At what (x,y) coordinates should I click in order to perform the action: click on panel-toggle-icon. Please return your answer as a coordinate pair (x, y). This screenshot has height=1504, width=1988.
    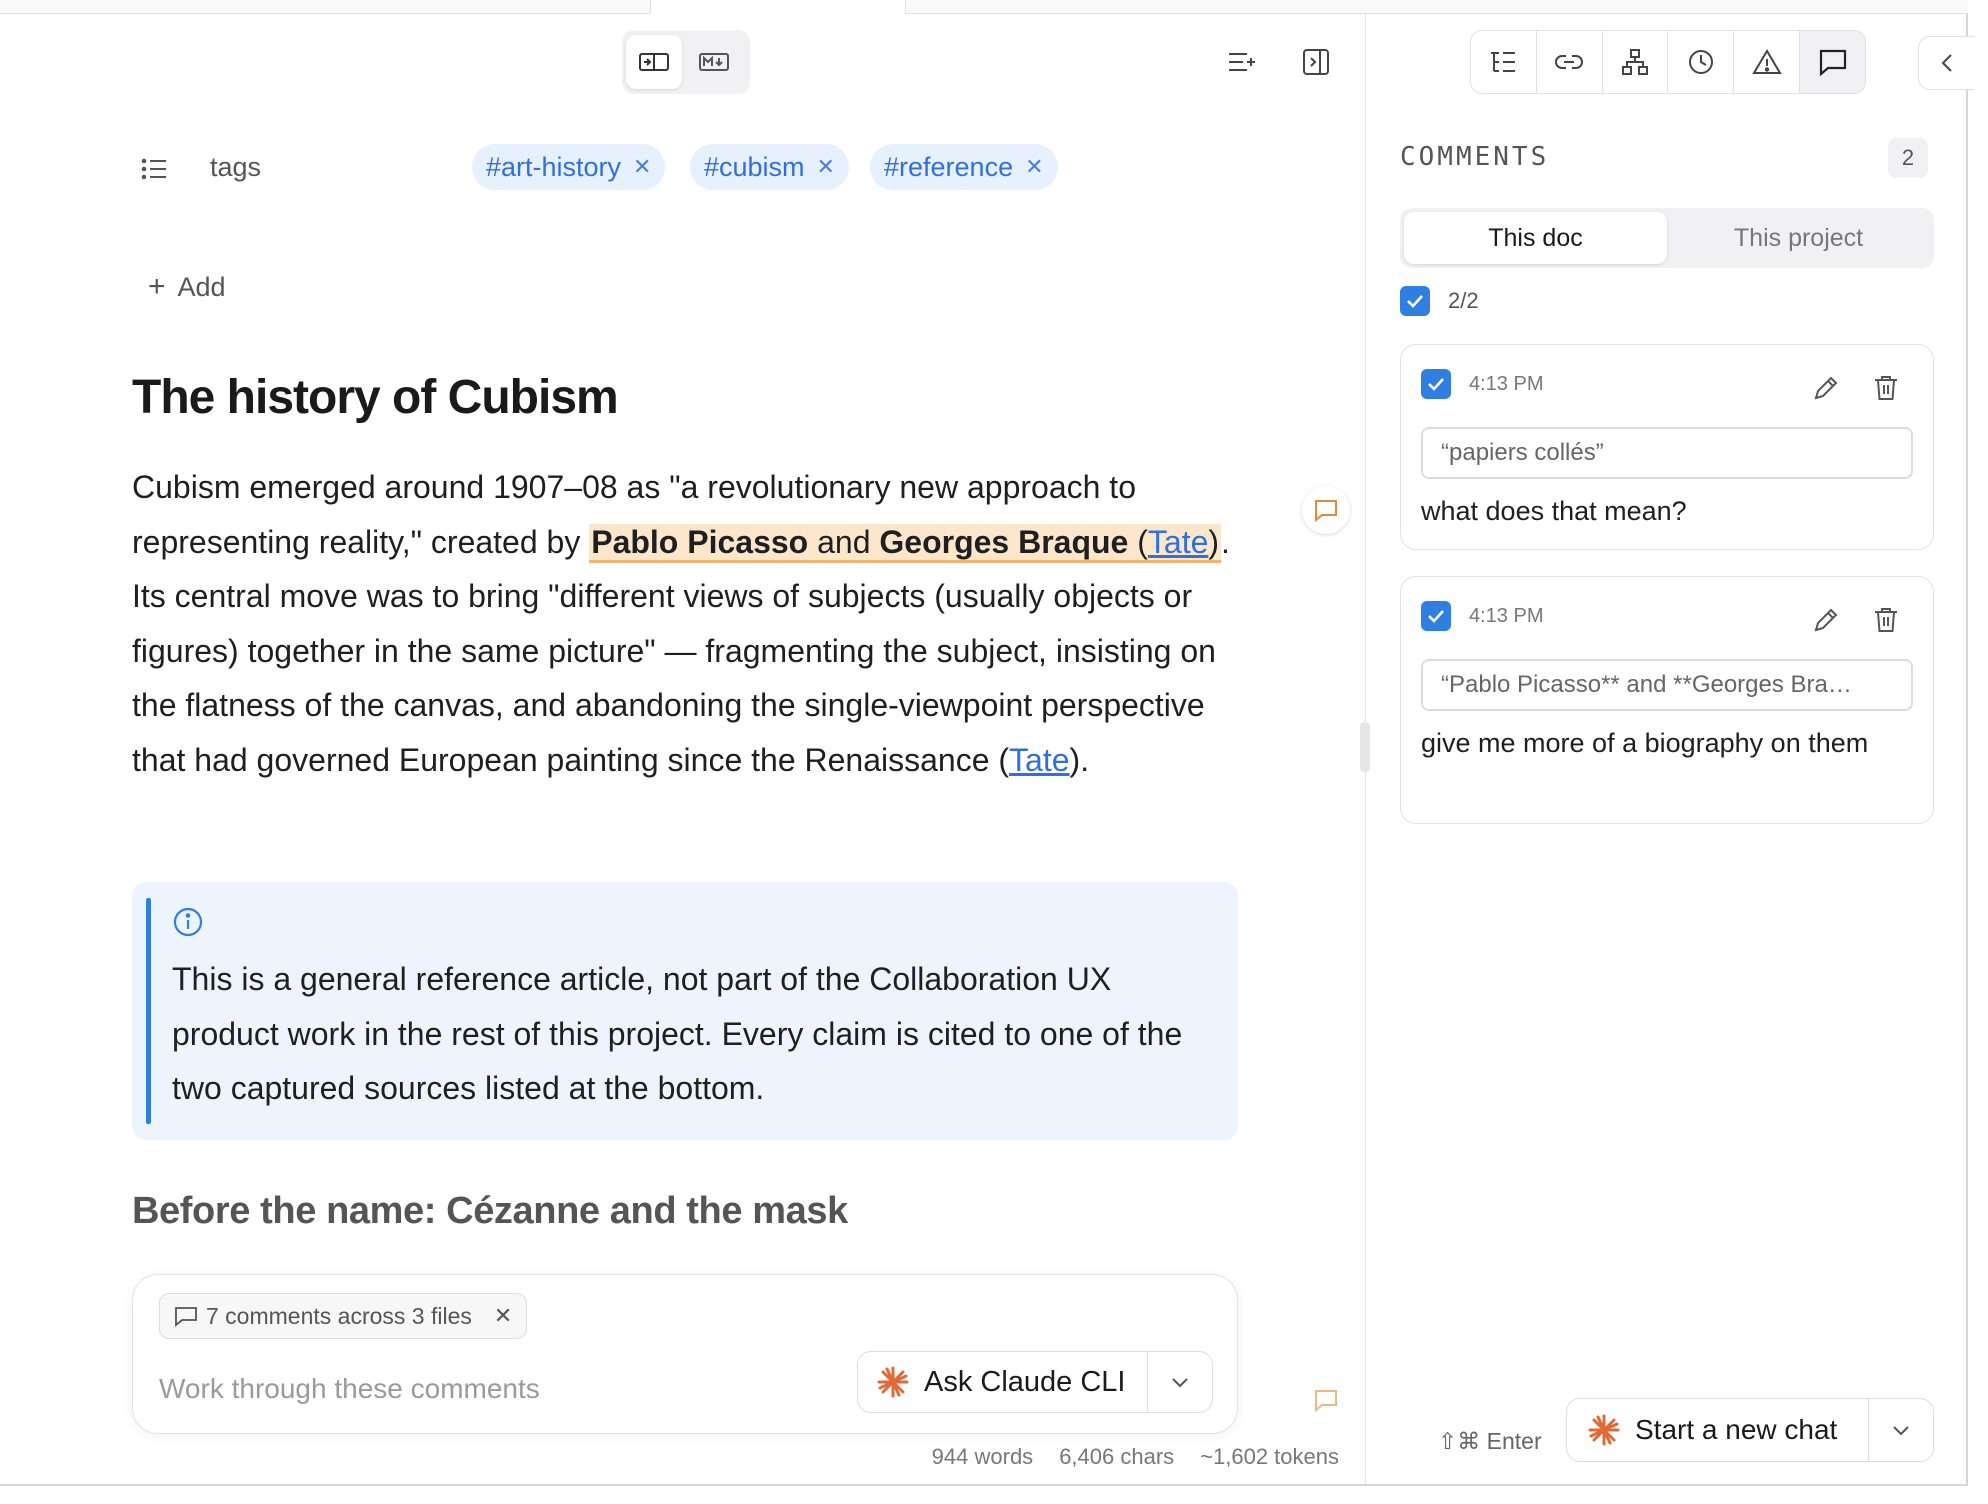
    Looking at the image, I should click on (1316, 62).